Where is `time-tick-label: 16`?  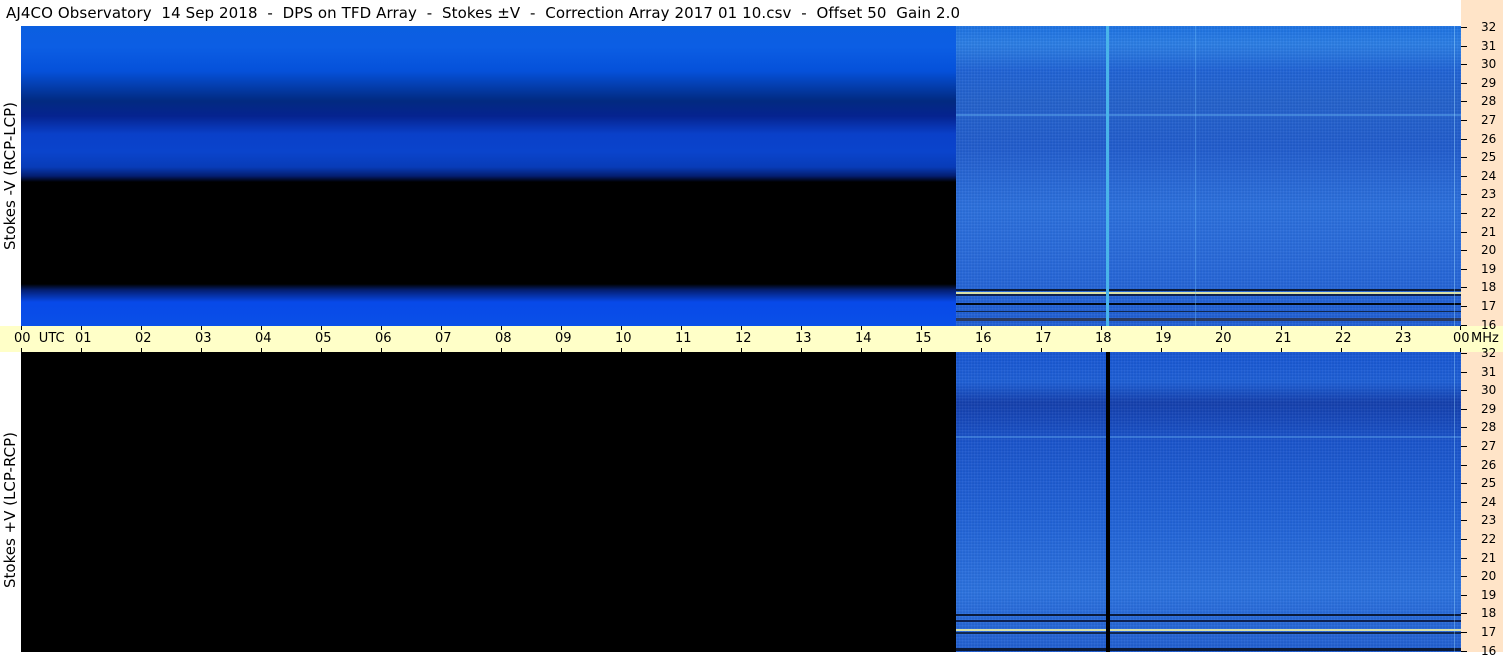 time-tick-label: 16 is located at coordinates (983, 338).